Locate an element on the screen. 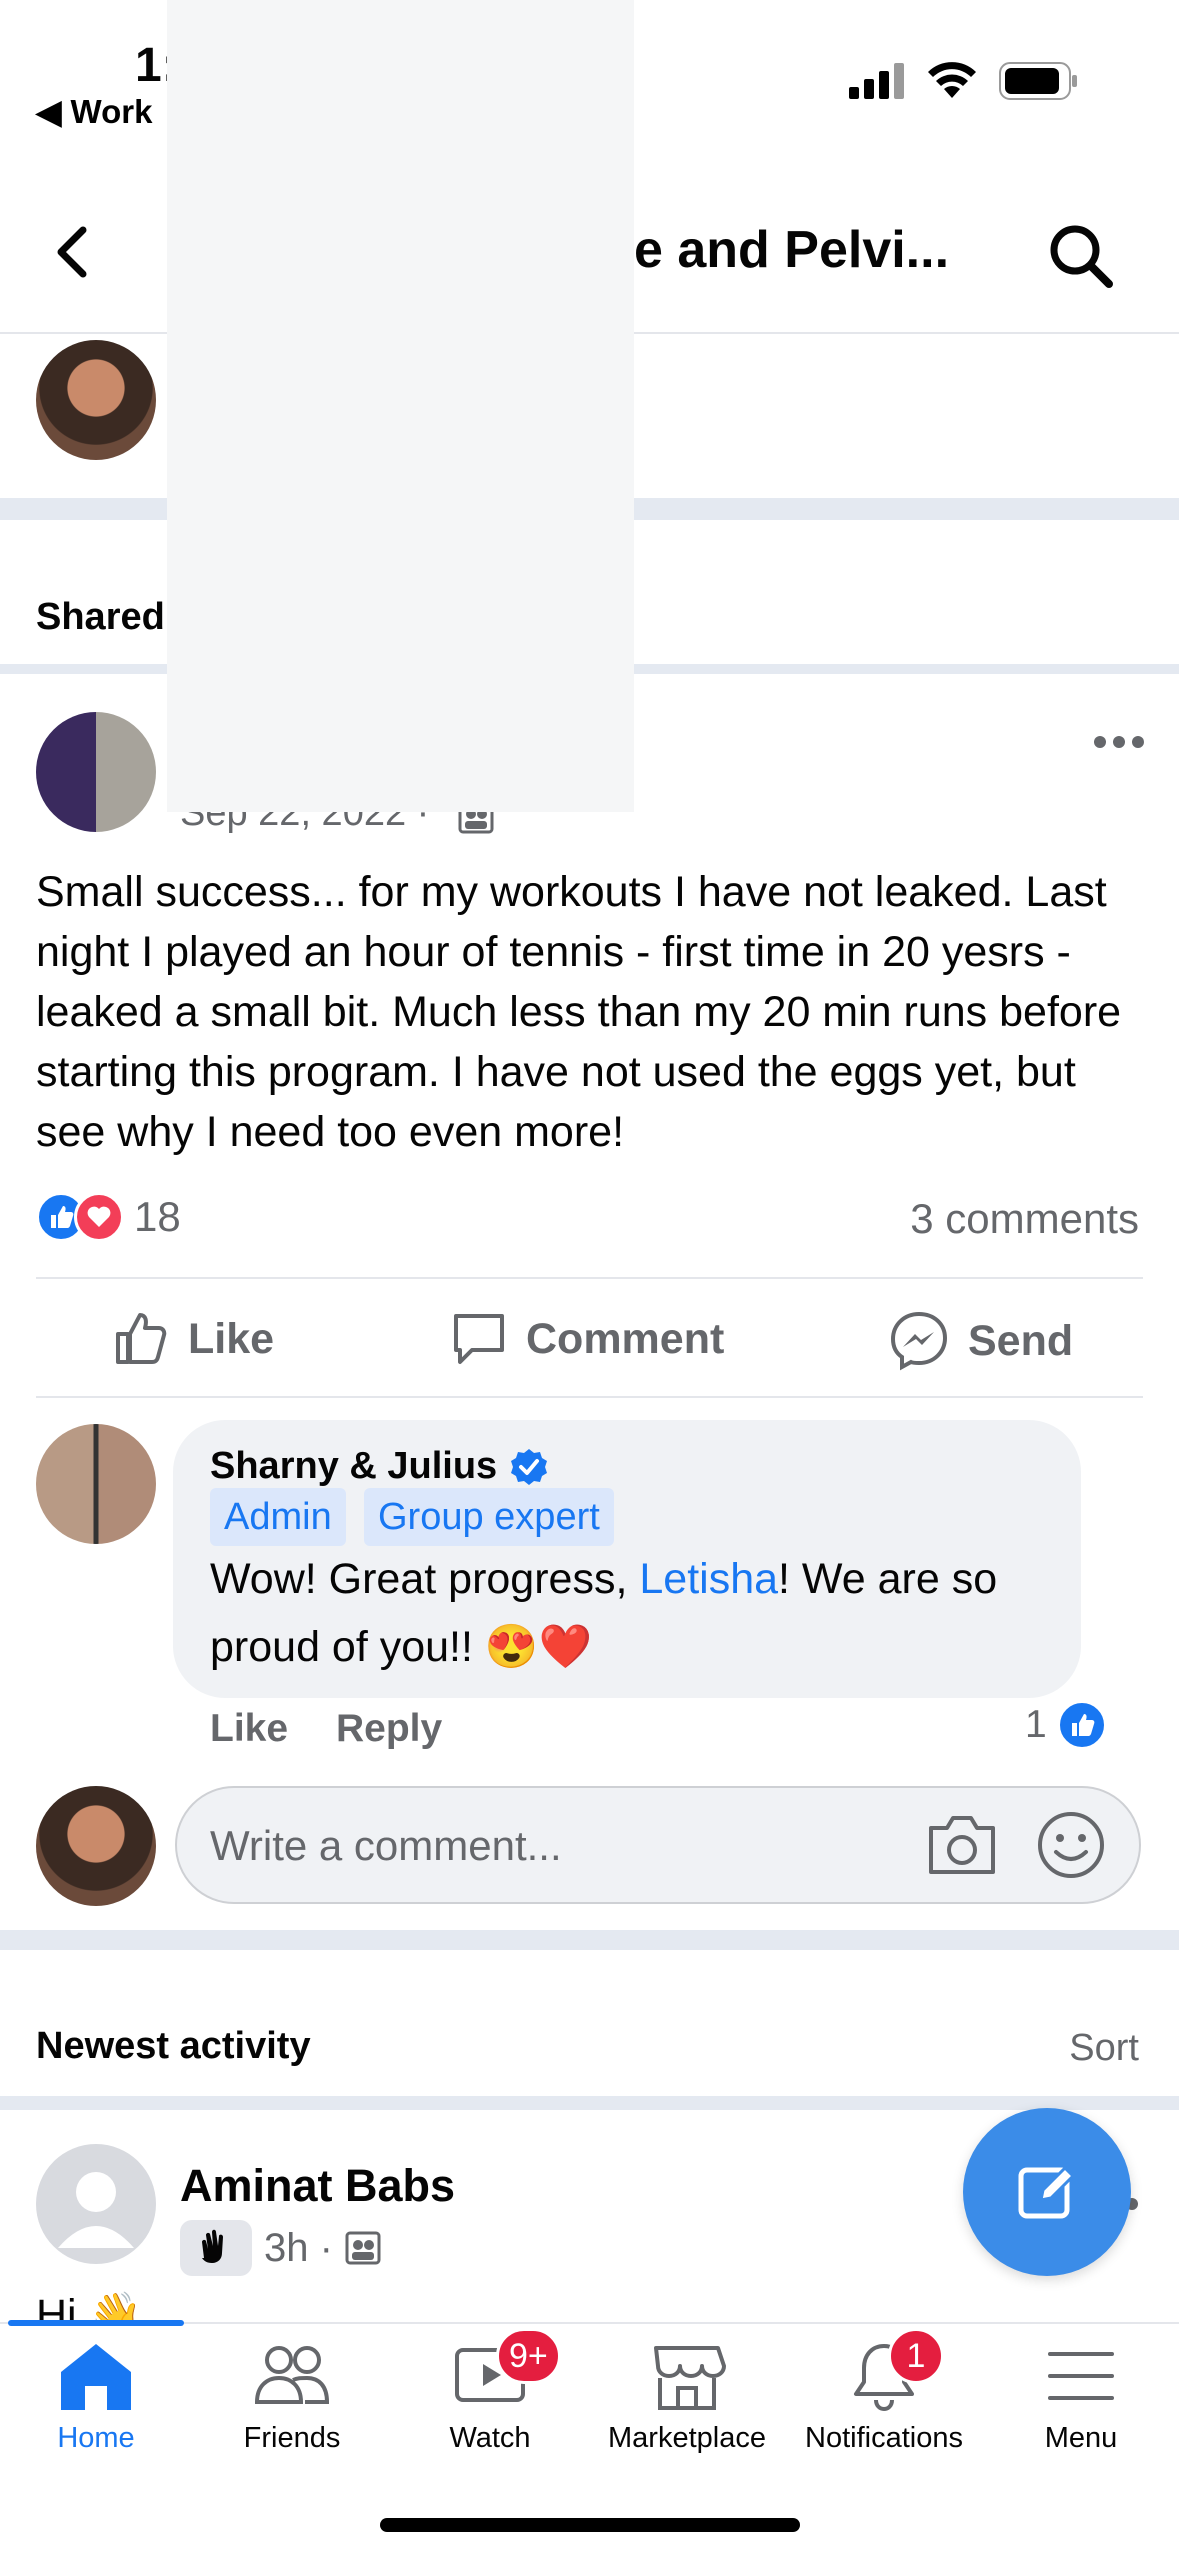 The height and width of the screenshot is (2556, 1179). comment-like-button: Like is located at coordinates (249, 1729).